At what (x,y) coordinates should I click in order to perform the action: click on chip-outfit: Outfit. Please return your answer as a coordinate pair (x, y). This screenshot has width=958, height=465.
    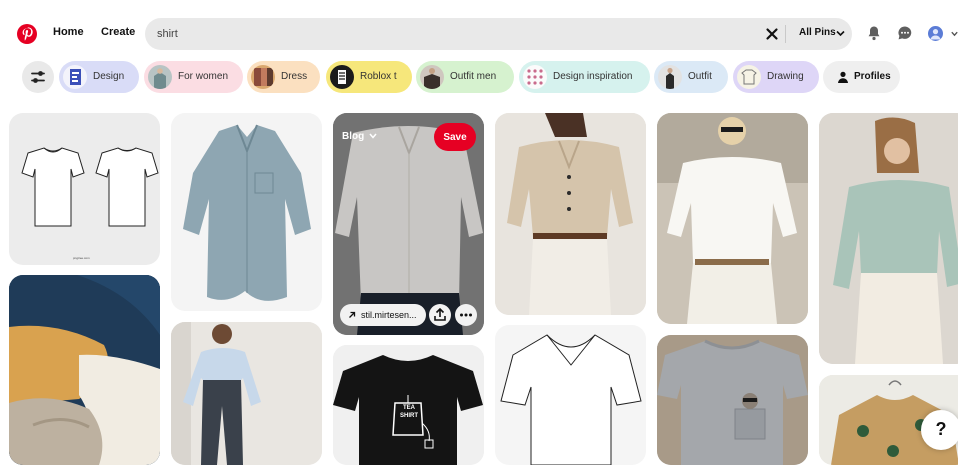
    Looking at the image, I should click on (691, 77).